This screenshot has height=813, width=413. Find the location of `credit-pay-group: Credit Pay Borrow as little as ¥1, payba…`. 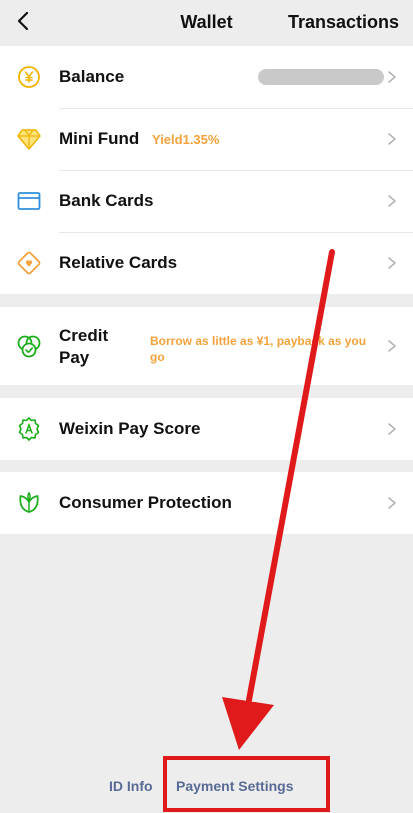

credit-pay-group: Credit Pay Borrow as little as ¥1, payba… is located at coordinates (206, 346).